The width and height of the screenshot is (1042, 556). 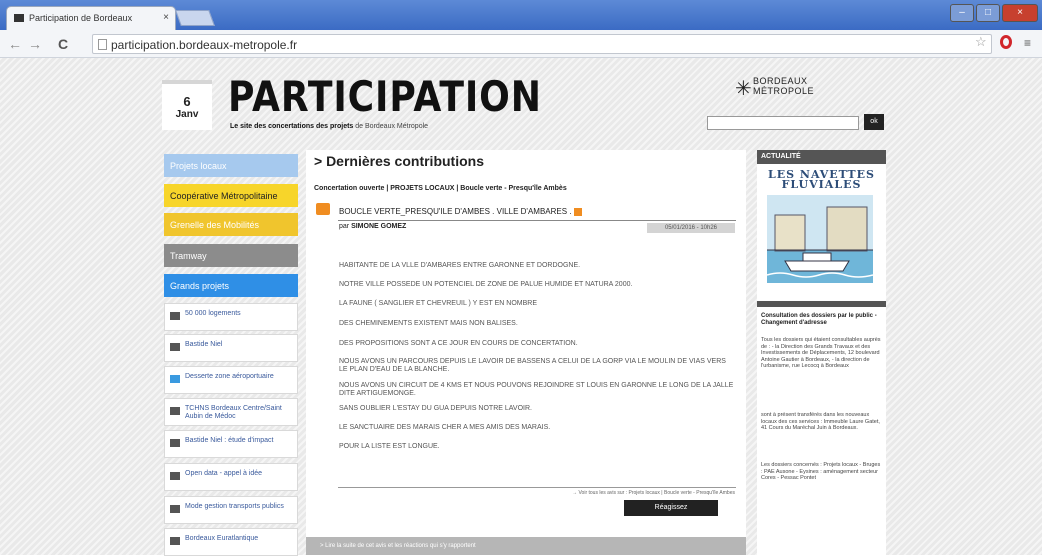 What do you see at coordinates (671, 508) in the screenshot?
I see `reply-button: Réagissez` at bounding box center [671, 508].